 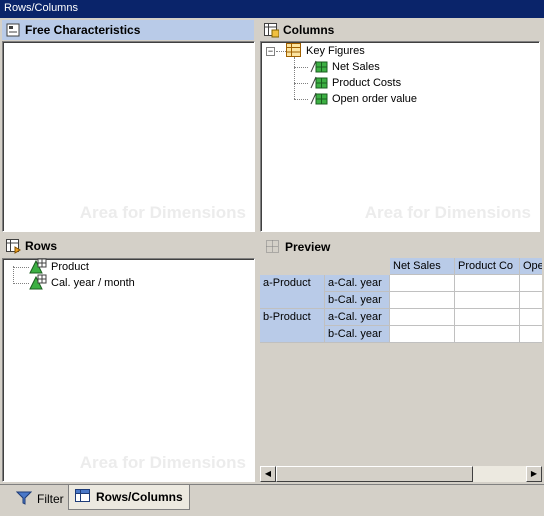 I want to click on preview-horizontal-scrollbar: ◀ ▶, so click(x=401, y=474).